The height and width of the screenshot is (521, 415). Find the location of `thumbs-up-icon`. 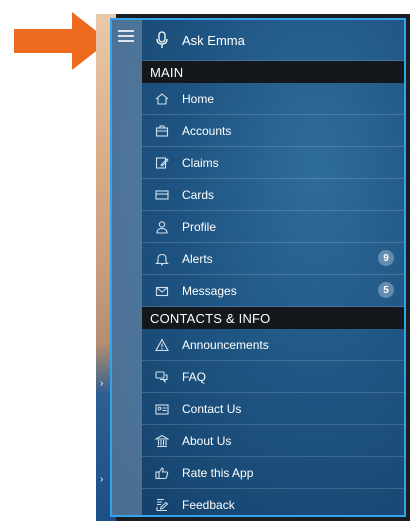

thumbs-up-icon is located at coordinates (162, 473).